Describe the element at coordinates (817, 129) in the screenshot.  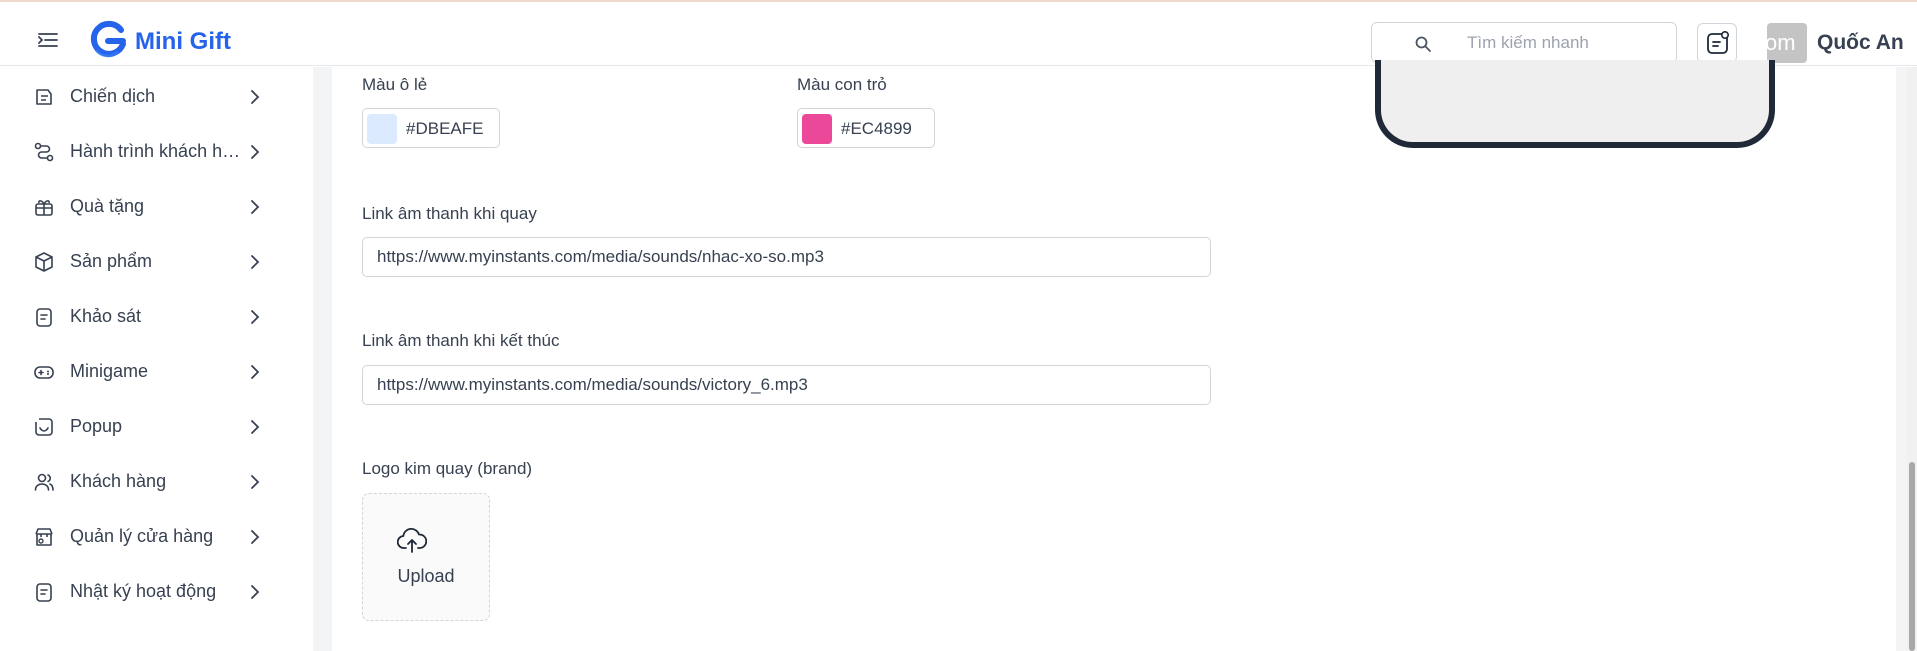
I see `pointer-color-swatch` at that location.